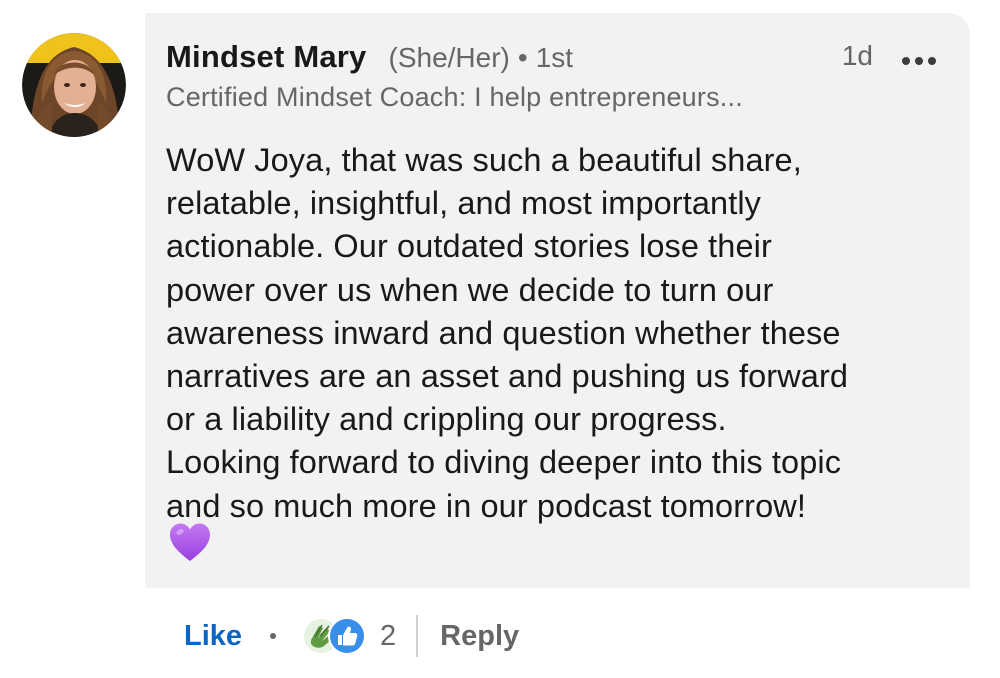 Image resolution: width=1000 pixels, height=678 pixels. I want to click on reaction-icons, so click(334, 636).